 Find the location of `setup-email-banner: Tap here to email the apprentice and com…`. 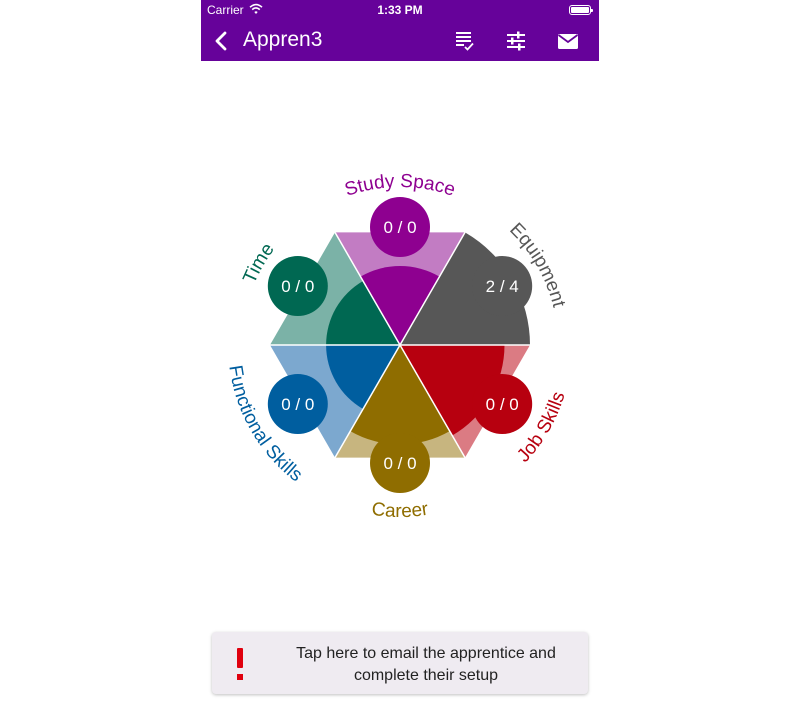

setup-email-banner: Tap here to email the apprentice and com… is located at coordinates (400, 663).